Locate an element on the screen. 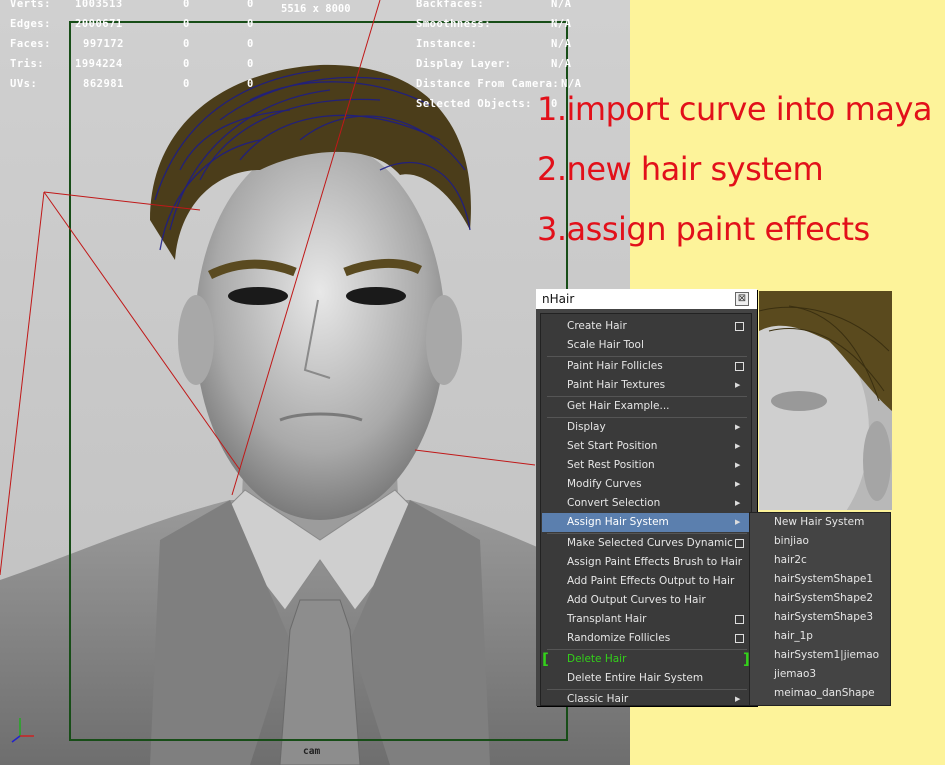 This screenshot has width=945, height=765. menu-item-paint-hair-follicles: Paint Hair Follicles is located at coordinates (646, 366).